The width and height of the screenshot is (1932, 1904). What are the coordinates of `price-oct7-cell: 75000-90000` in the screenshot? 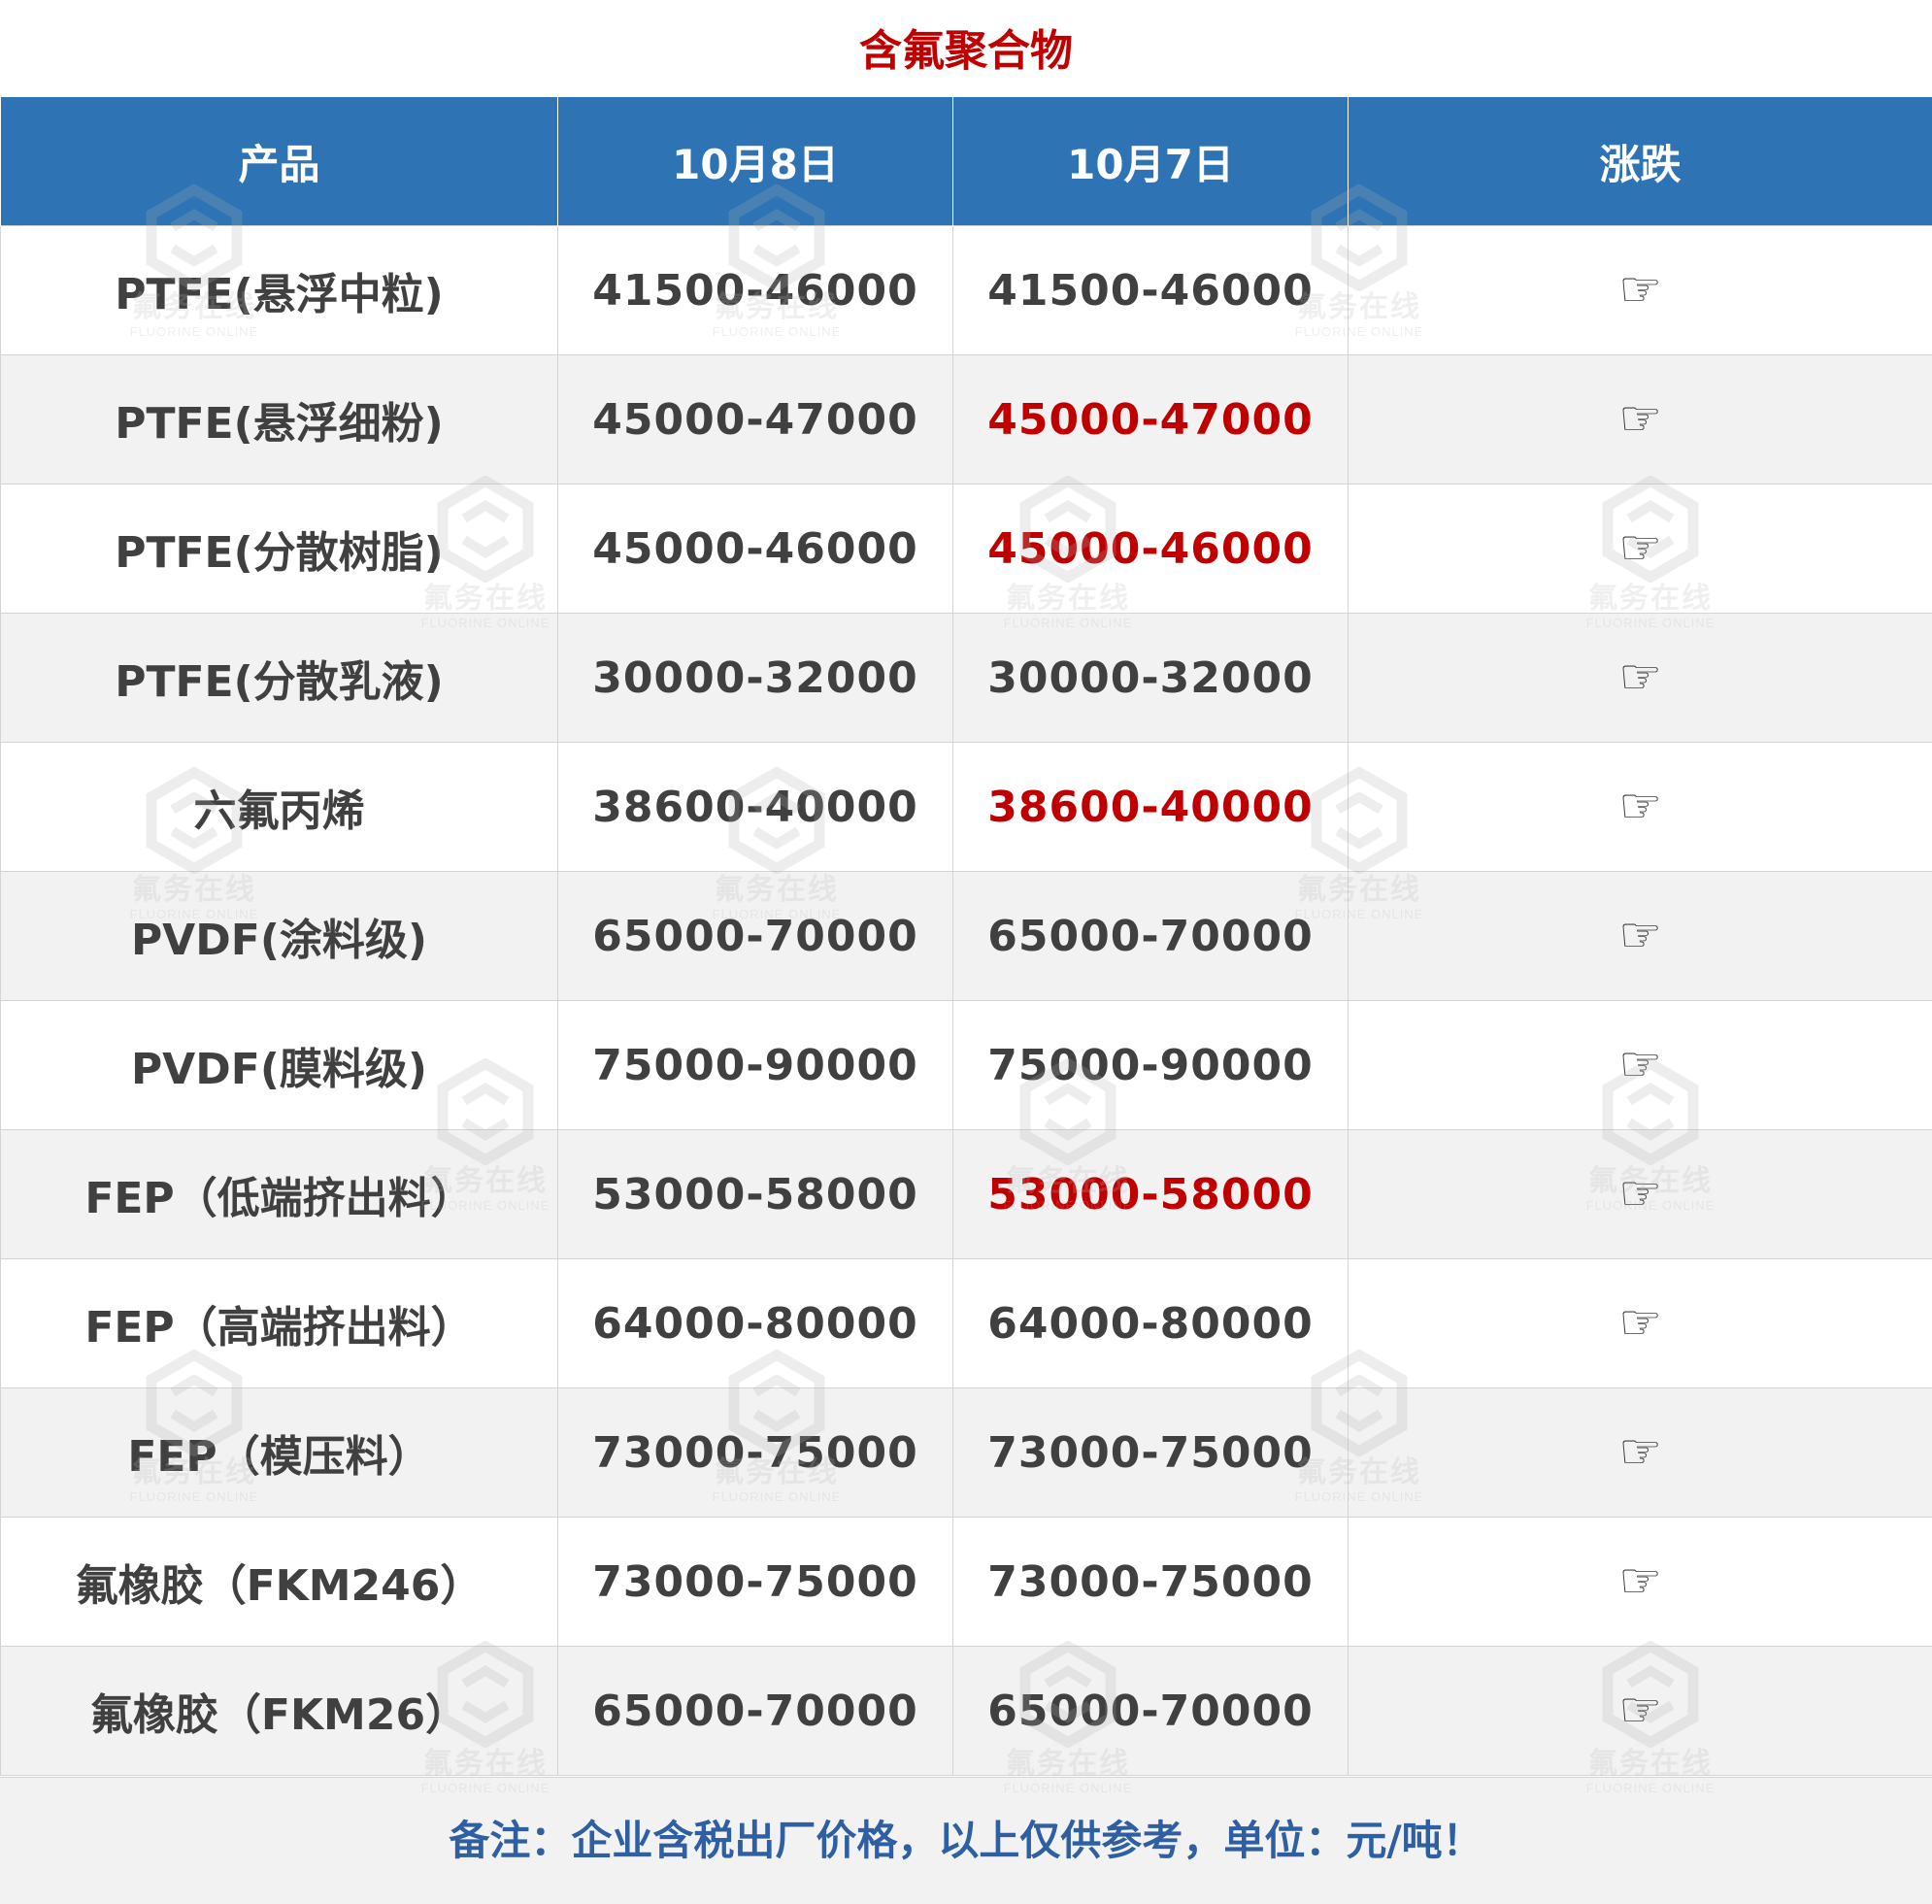 It's located at (1151, 1065).